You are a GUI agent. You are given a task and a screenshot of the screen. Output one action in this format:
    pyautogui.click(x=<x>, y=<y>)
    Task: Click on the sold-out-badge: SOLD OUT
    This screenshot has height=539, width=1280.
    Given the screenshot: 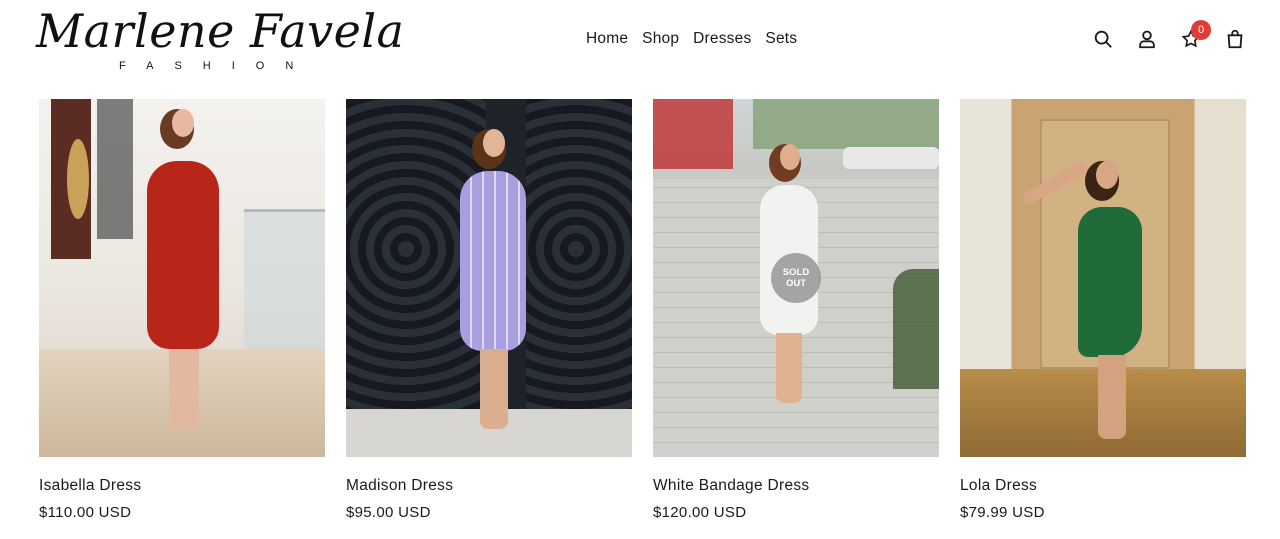 What is the action you would take?
    pyautogui.click(x=796, y=278)
    